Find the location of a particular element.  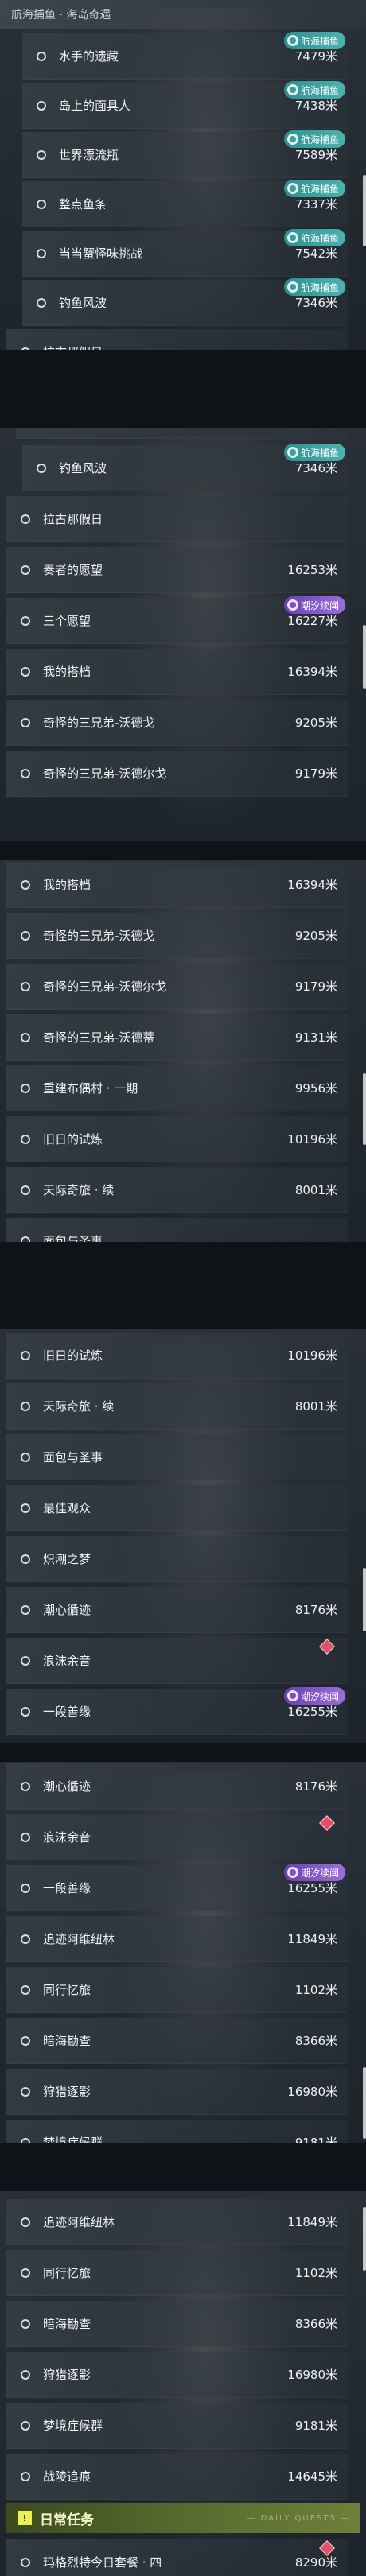

quest-label: 暗海勘查 is located at coordinates (67, 2324).